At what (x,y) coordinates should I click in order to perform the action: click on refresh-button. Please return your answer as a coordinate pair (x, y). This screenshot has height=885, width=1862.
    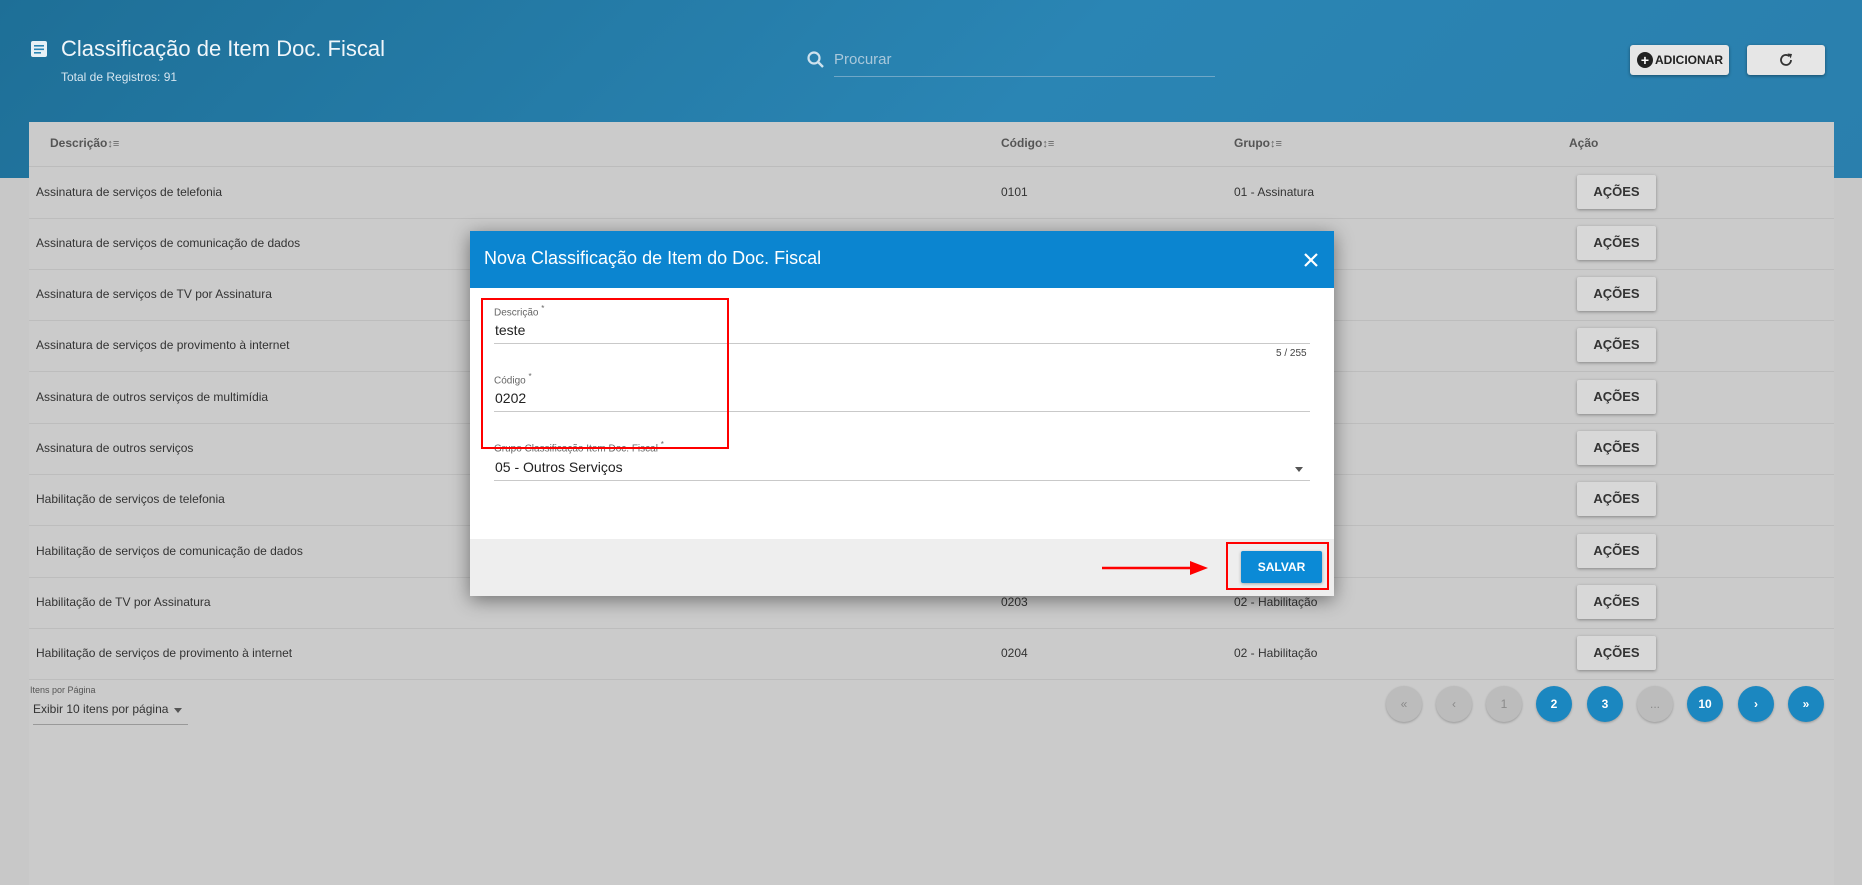
    Looking at the image, I should click on (1786, 60).